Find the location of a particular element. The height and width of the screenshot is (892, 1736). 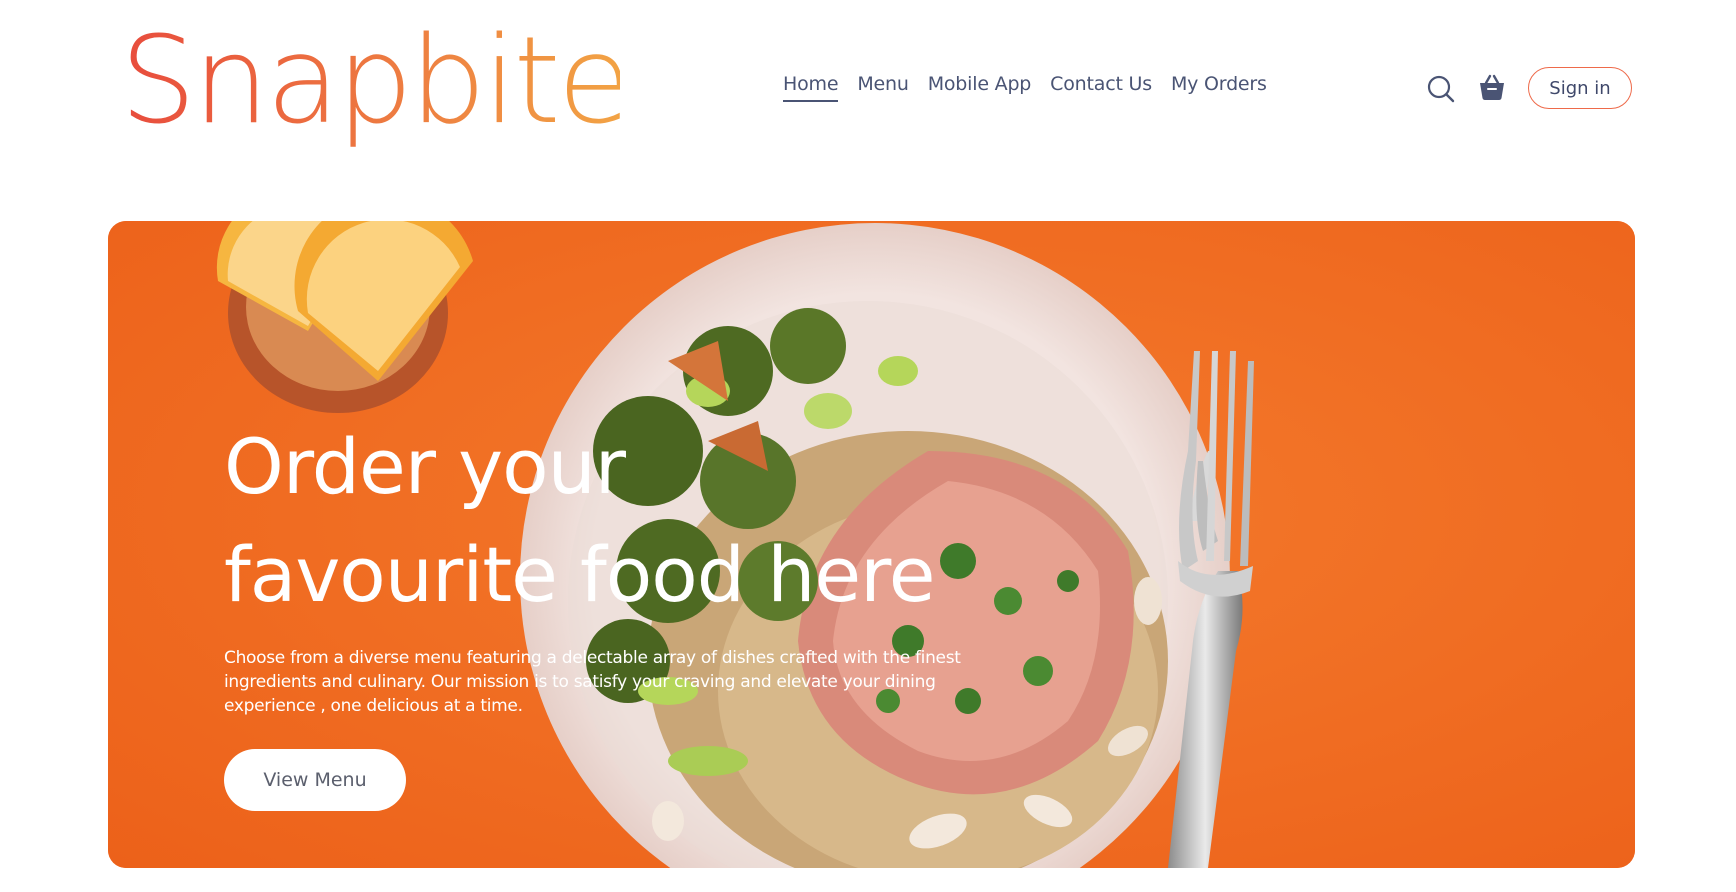

nav-item-home: Home is located at coordinates (811, 87).